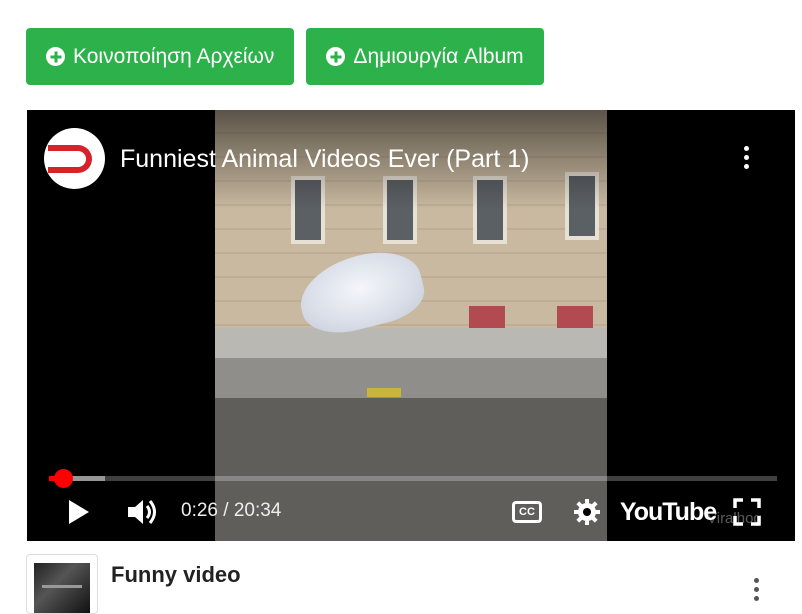 This screenshot has height=614, width=802. I want to click on play-button, so click(79, 512).